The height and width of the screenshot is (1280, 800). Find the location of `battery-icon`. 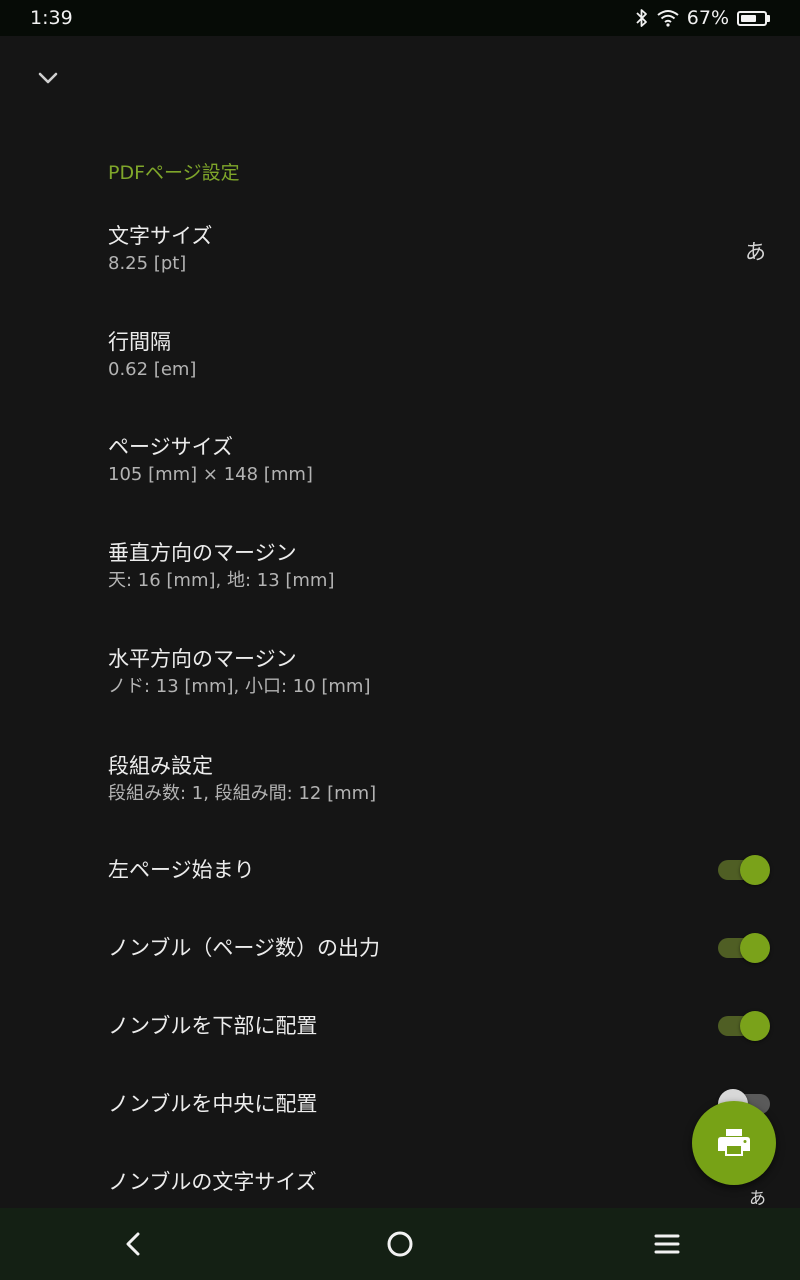

battery-icon is located at coordinates (753, 18).